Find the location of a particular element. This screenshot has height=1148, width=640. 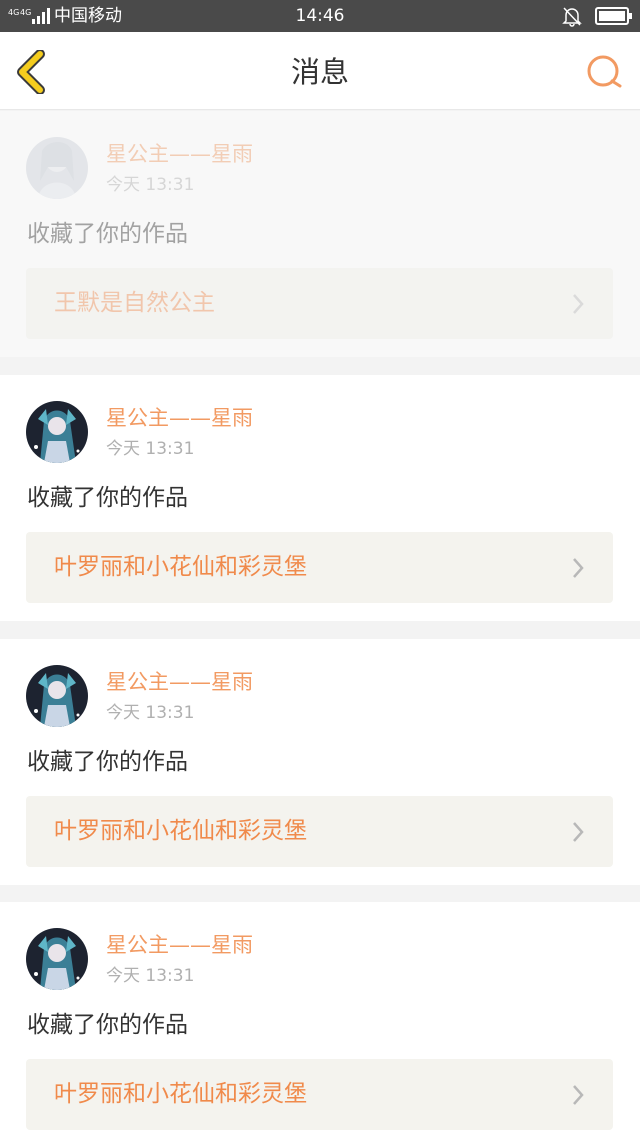

page-title: 消息 is located at coordinates (319, 72).